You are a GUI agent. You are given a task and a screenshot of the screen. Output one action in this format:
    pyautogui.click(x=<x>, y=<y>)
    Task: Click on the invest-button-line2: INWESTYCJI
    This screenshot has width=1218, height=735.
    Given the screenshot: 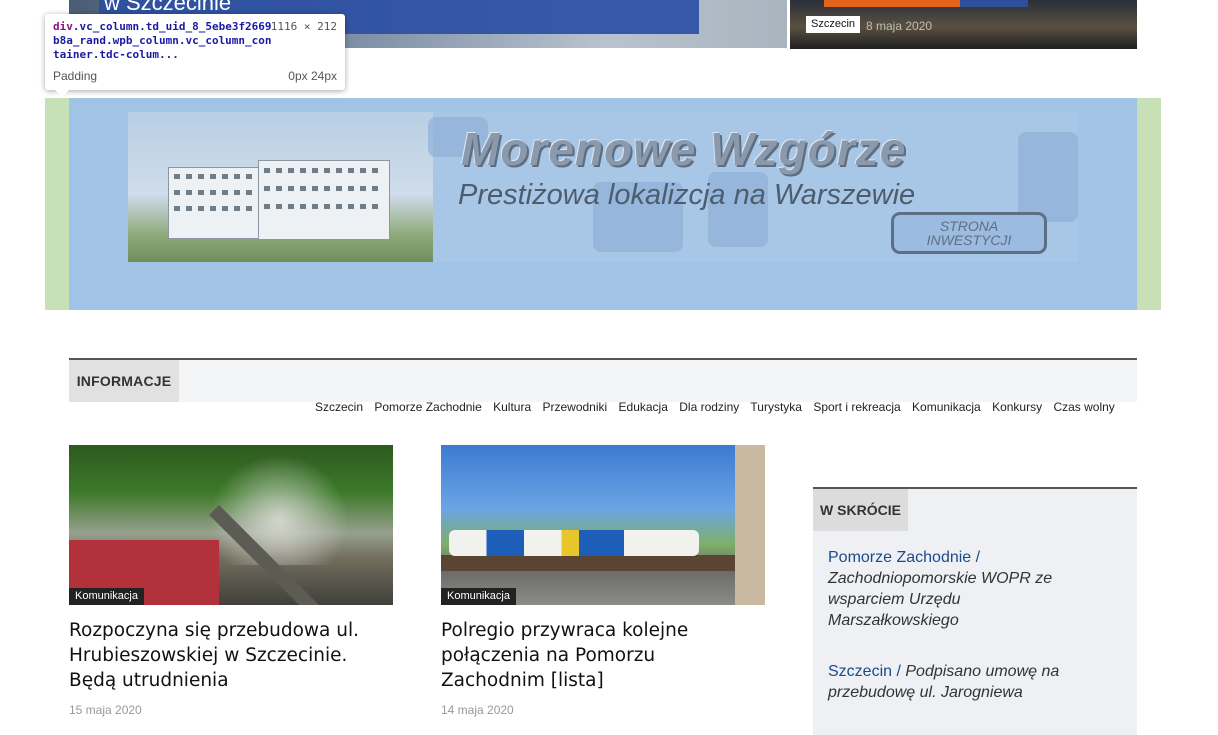 What is the action you would take?
    pyautogui.click(x=969, y=240)
    